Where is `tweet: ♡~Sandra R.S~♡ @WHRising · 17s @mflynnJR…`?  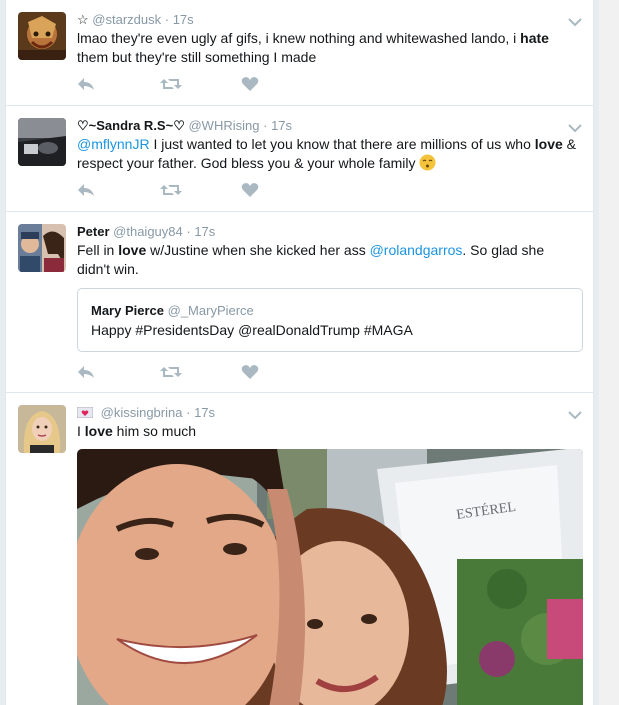 tweet: ♡~Sandra R.S~♡ @WHRising · 17s @mflynnJR… is located at coordinates (299, 159).